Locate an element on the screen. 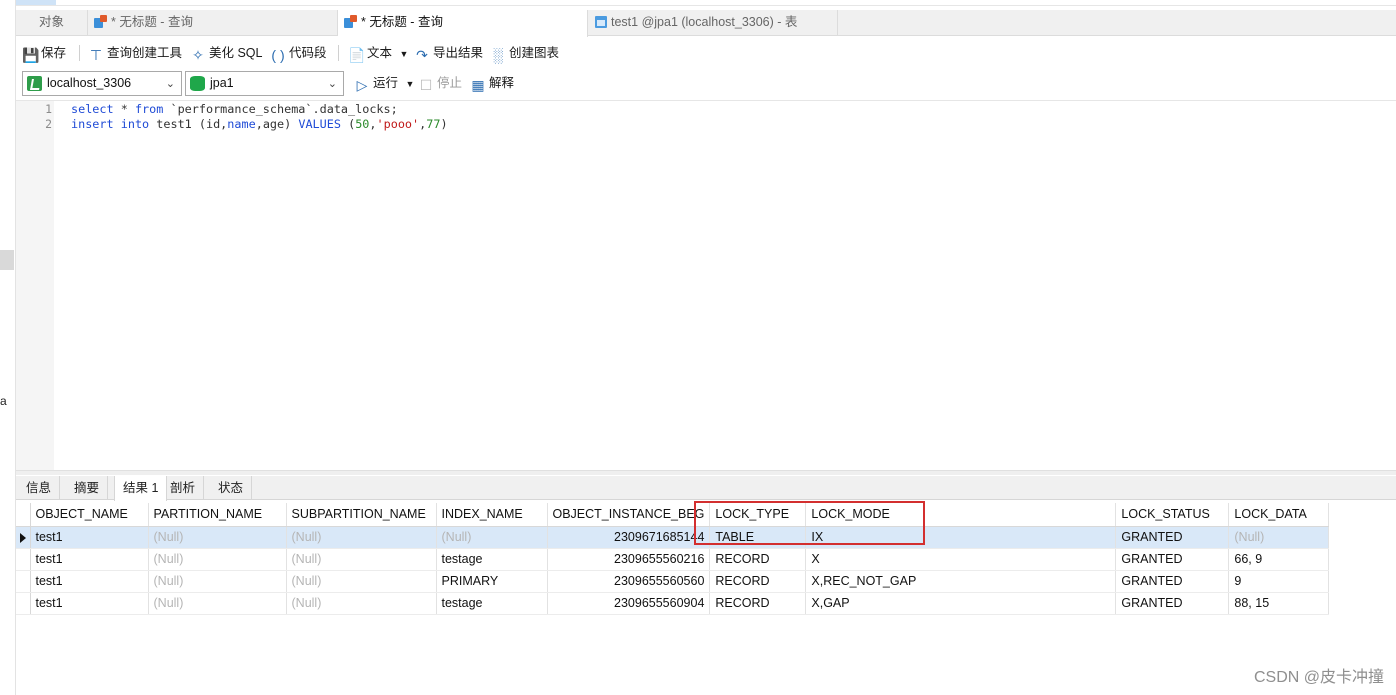 The height and width of the screenshot is (695, 1396). sql-keyword: into is located at coordinates (135, 124).